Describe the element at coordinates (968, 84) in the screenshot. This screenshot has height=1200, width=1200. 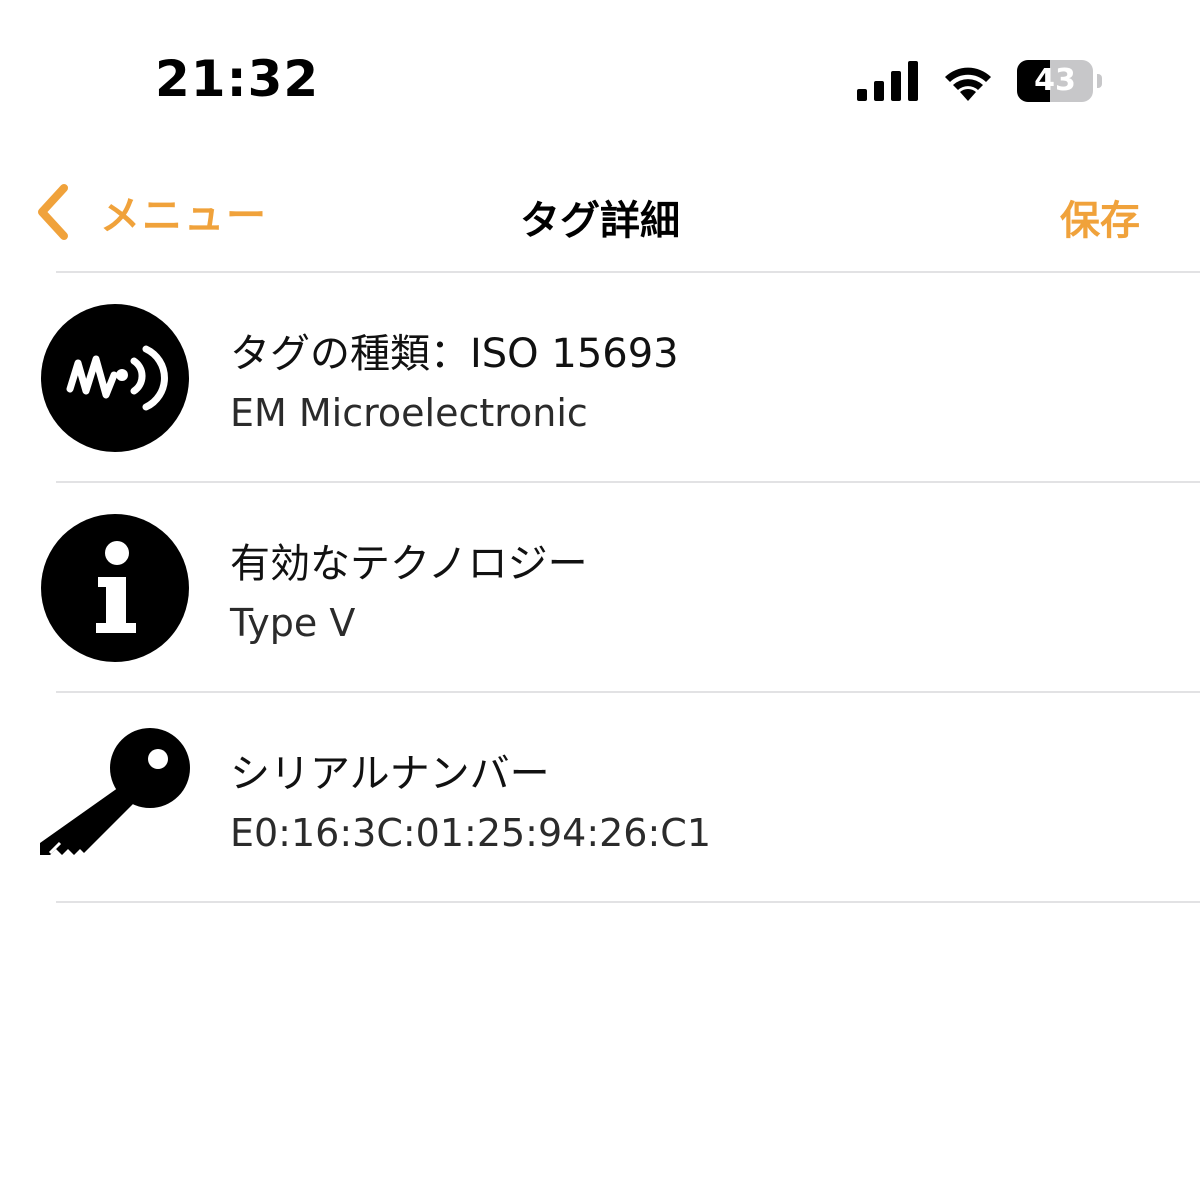
I see `wifi-icon` at that location.